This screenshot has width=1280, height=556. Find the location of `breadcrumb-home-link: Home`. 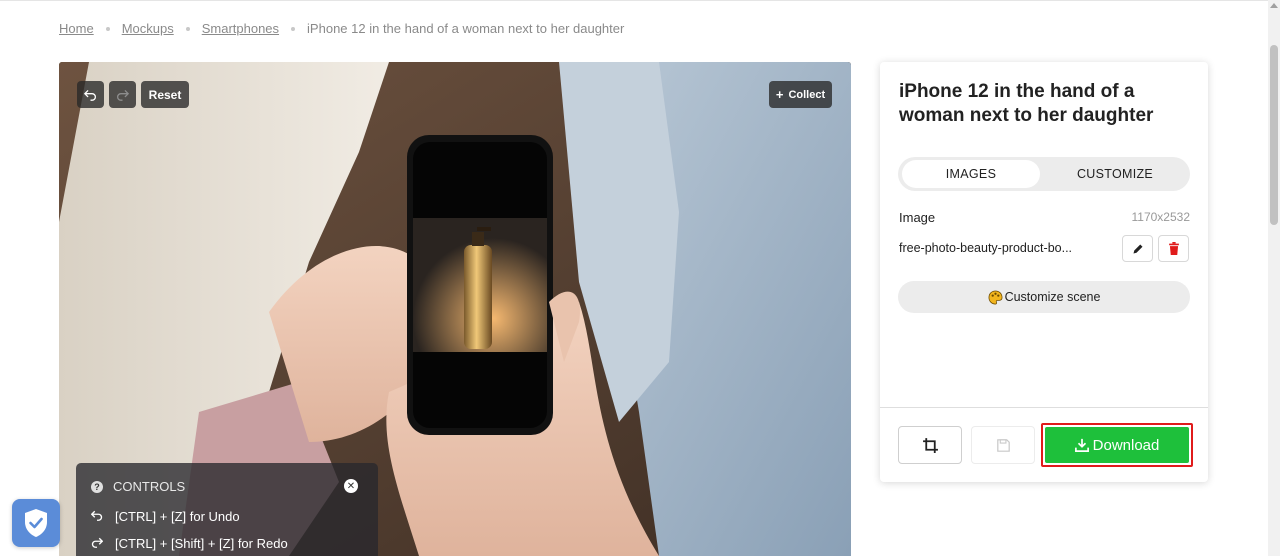

breadcrumb-home-link: Home is located at coordinates (76, 28).